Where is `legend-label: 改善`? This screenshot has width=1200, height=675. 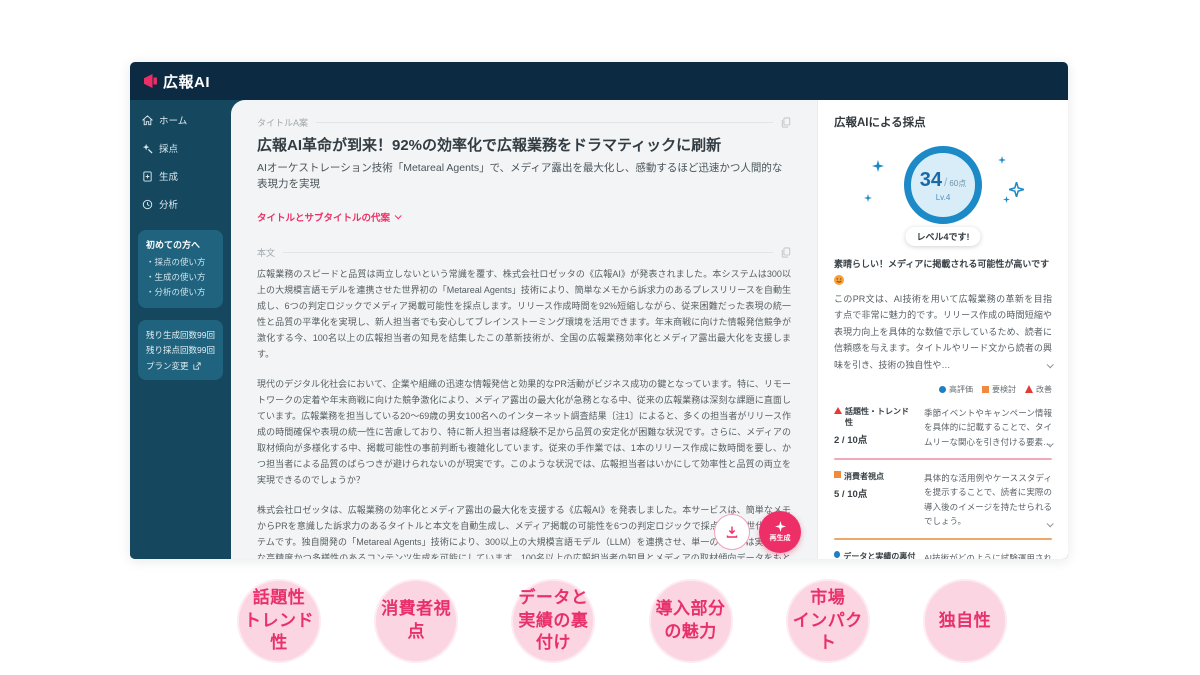 legend-label: 改善 is located at coordinates (1044, 389).